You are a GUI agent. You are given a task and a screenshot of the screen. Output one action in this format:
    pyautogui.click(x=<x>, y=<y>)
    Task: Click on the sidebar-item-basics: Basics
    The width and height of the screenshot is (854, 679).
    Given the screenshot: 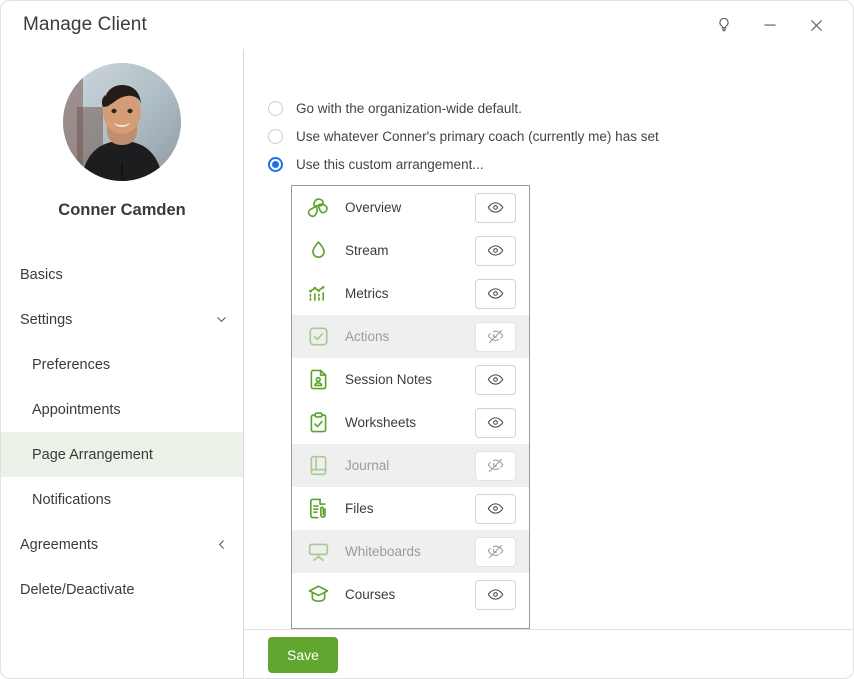 What is the action you would take?
    pyautogui.click(x=122, y=274)
    